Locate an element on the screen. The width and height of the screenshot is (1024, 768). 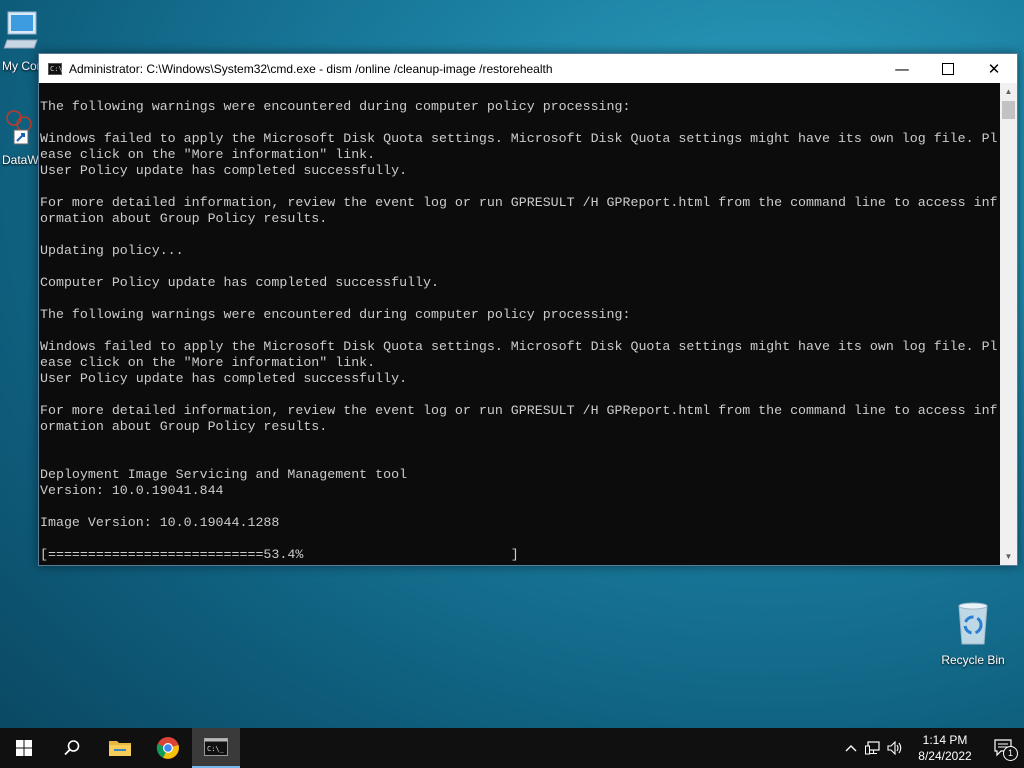
cmd-icon: C:\ is located at coordinates (55, 68).